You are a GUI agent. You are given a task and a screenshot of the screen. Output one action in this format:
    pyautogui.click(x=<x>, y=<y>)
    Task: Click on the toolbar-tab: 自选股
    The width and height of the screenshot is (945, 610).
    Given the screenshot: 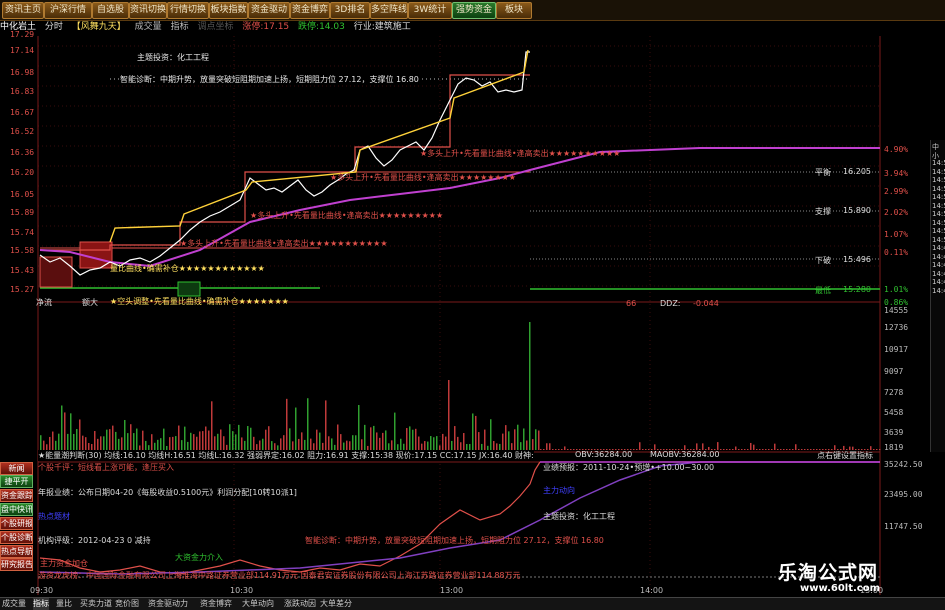 What is the action you would take?
    pyautogui.click(x=110, y=10)
    